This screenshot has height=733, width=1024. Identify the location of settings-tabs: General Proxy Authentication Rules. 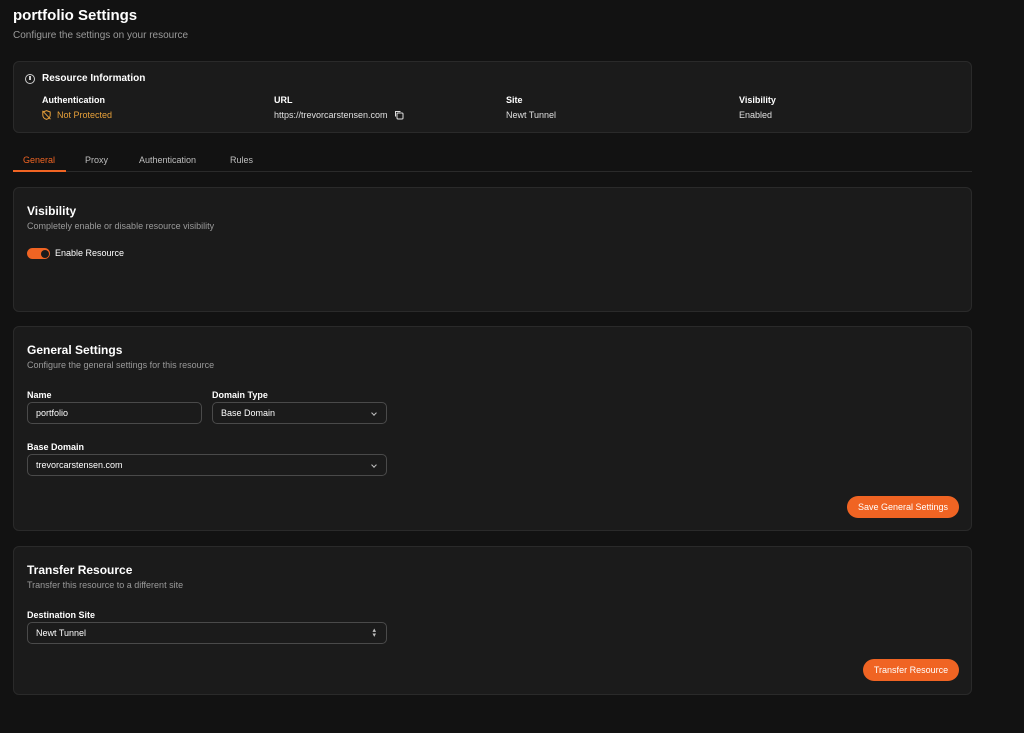
(492, 162).